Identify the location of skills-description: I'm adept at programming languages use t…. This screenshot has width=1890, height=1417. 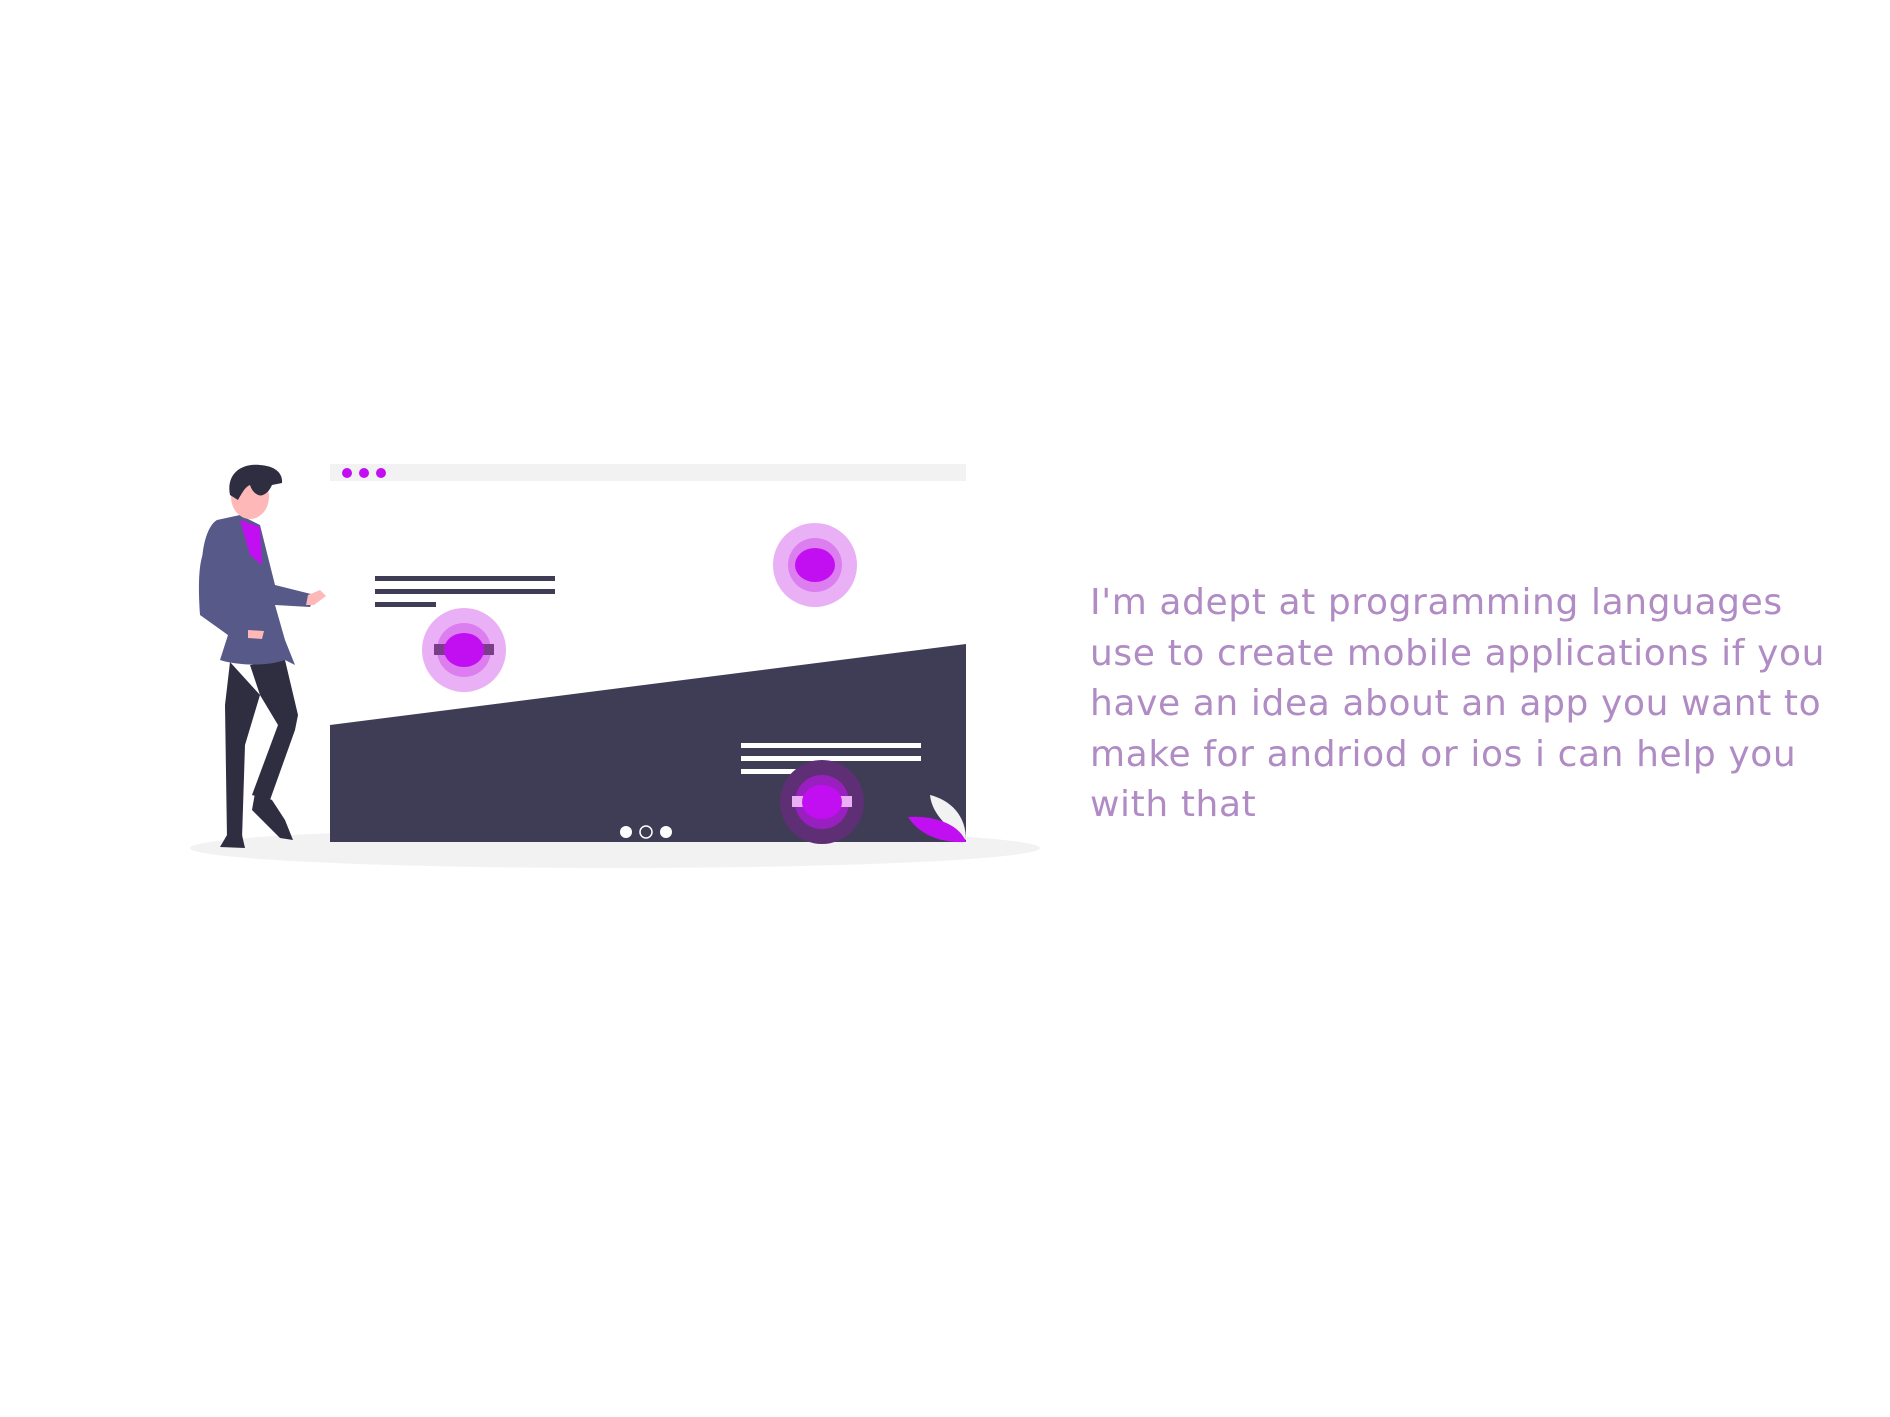
(1458, 703).